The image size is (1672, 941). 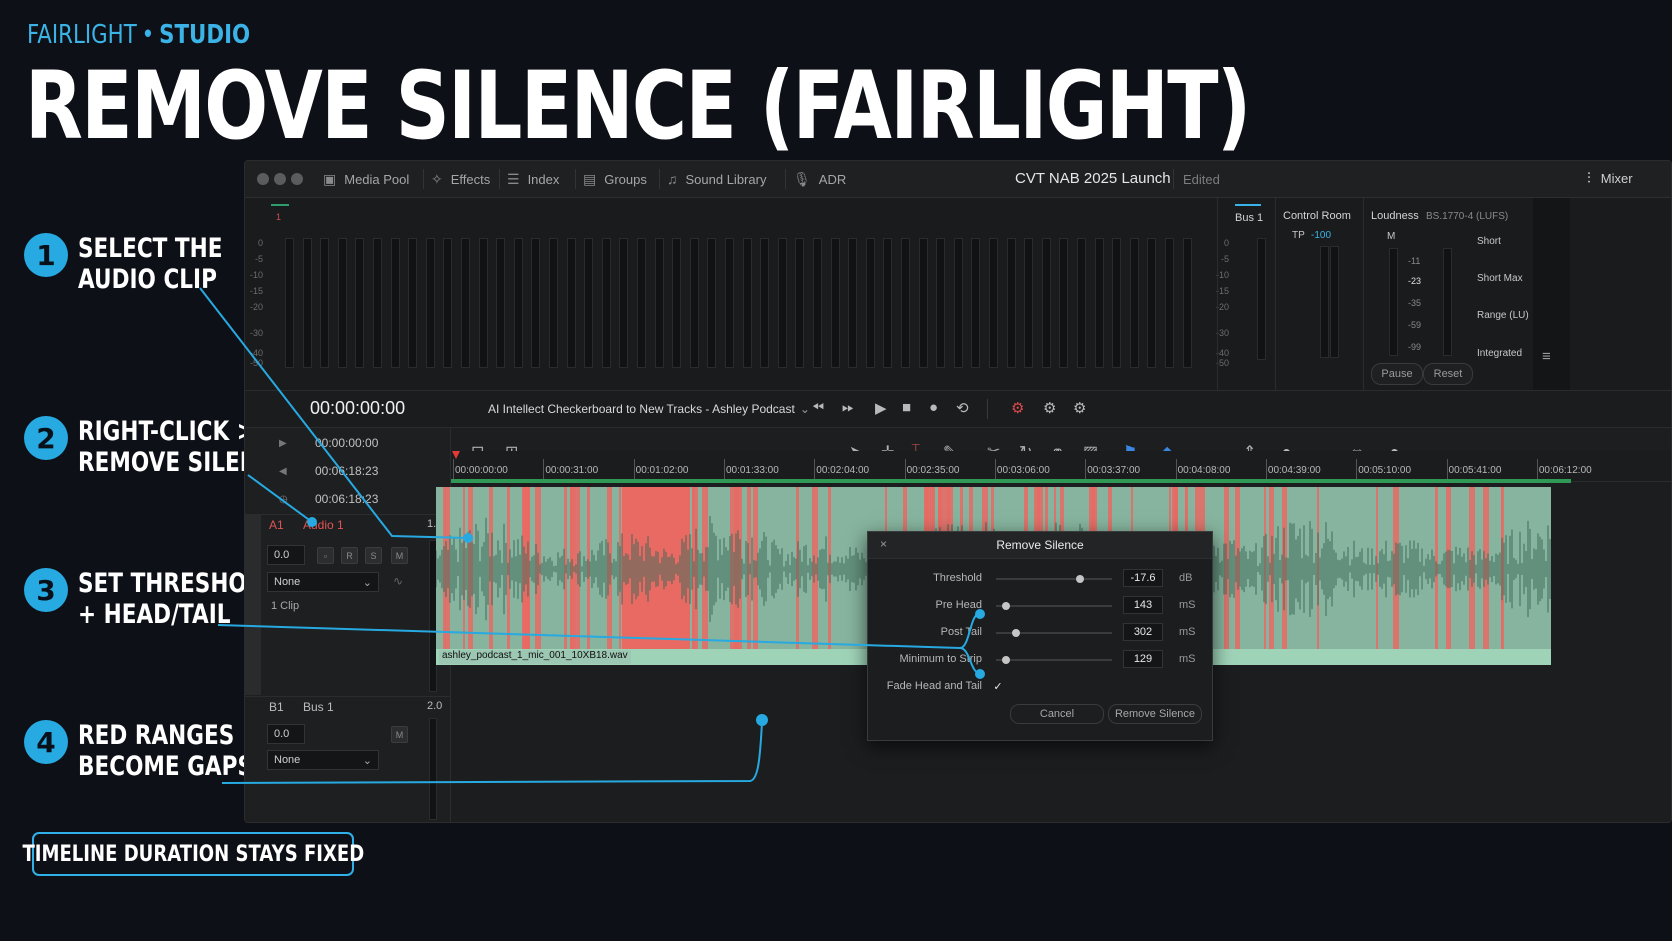 What do you see at coordinates (1054, 633) in the screenshot?
I see `post-tail-slider` at bounding box center [1054, 633].